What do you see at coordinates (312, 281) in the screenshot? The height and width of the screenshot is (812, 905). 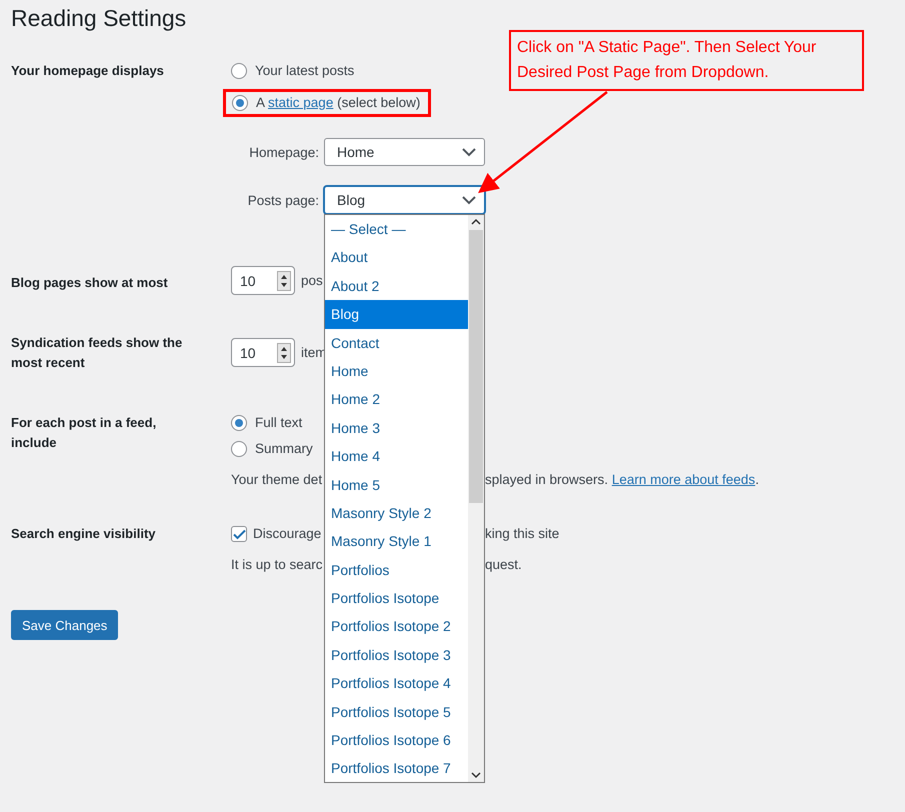 I see `unit-text: pos` at bounding box center [312, 281].